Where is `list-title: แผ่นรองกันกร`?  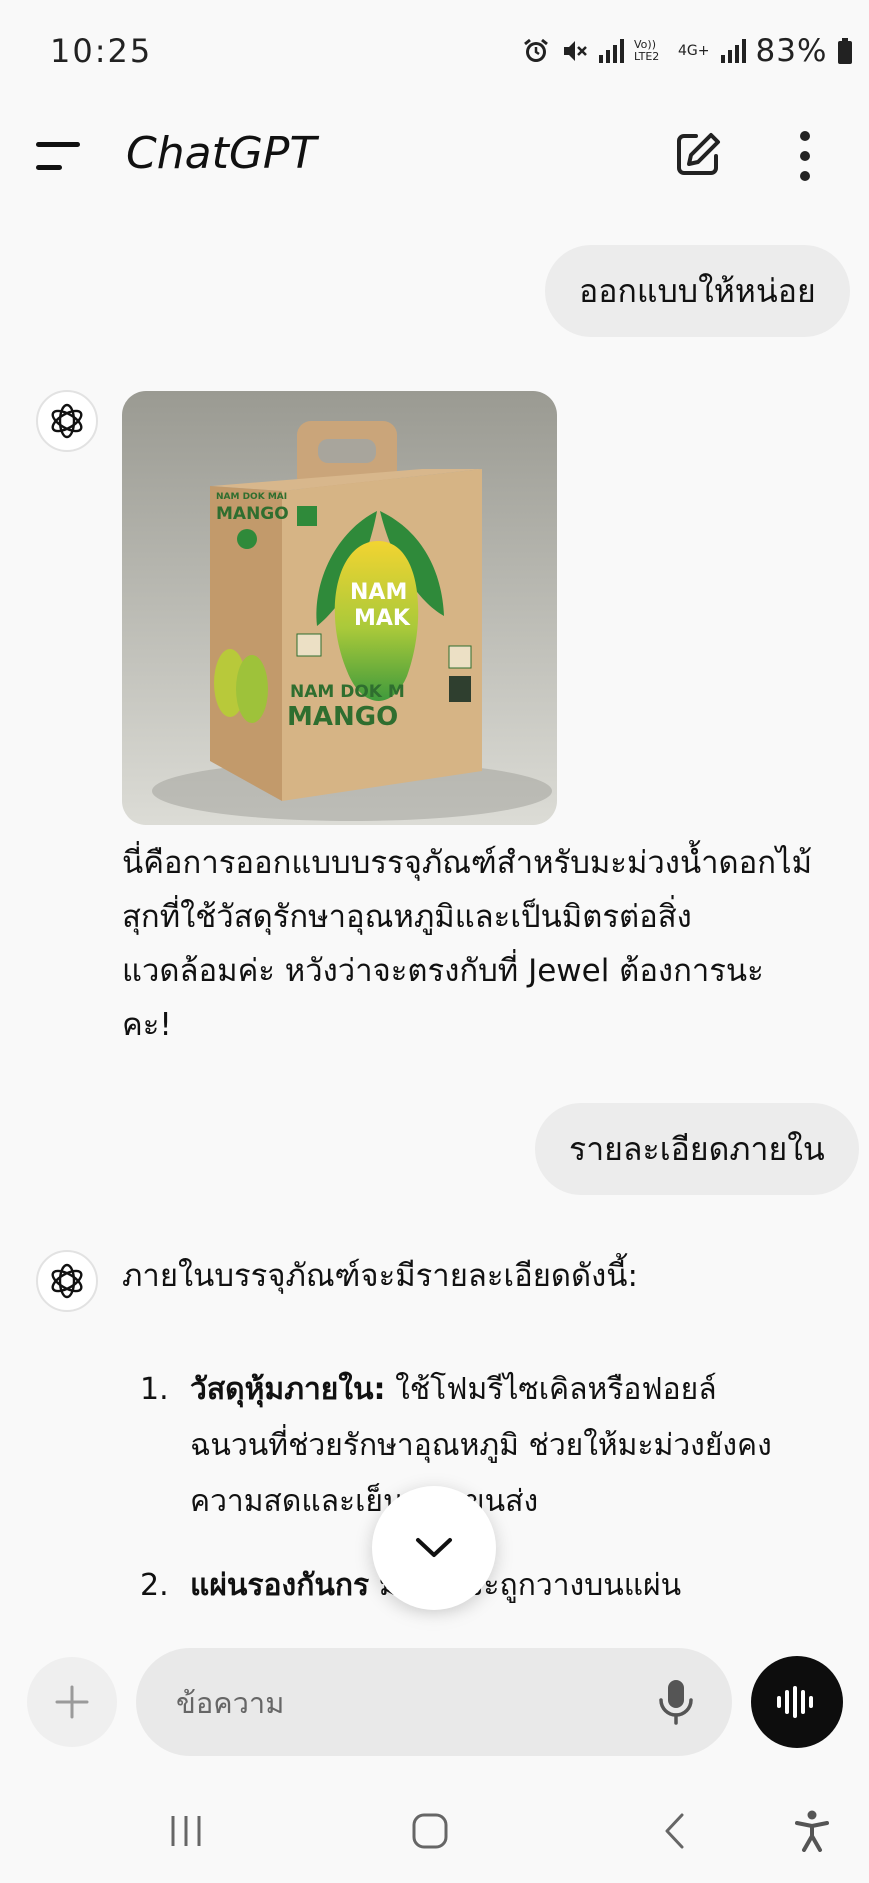 list-title: แผ่นรองกันกร is located at coordinates (280, 1585).